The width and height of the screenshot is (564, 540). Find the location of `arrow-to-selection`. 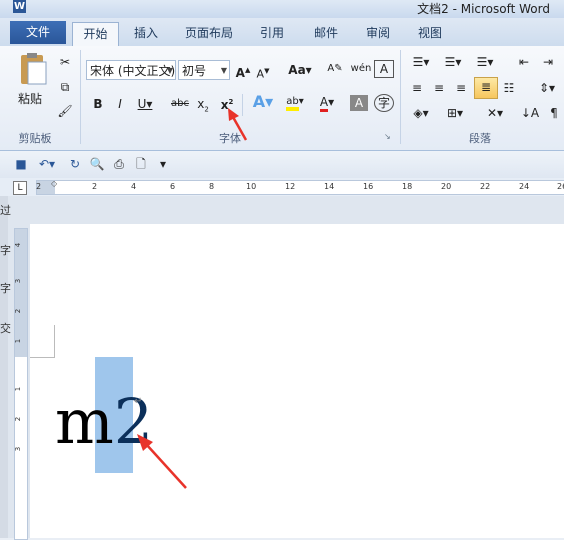

arrow-to-selection is located at coordinates (162, 461).